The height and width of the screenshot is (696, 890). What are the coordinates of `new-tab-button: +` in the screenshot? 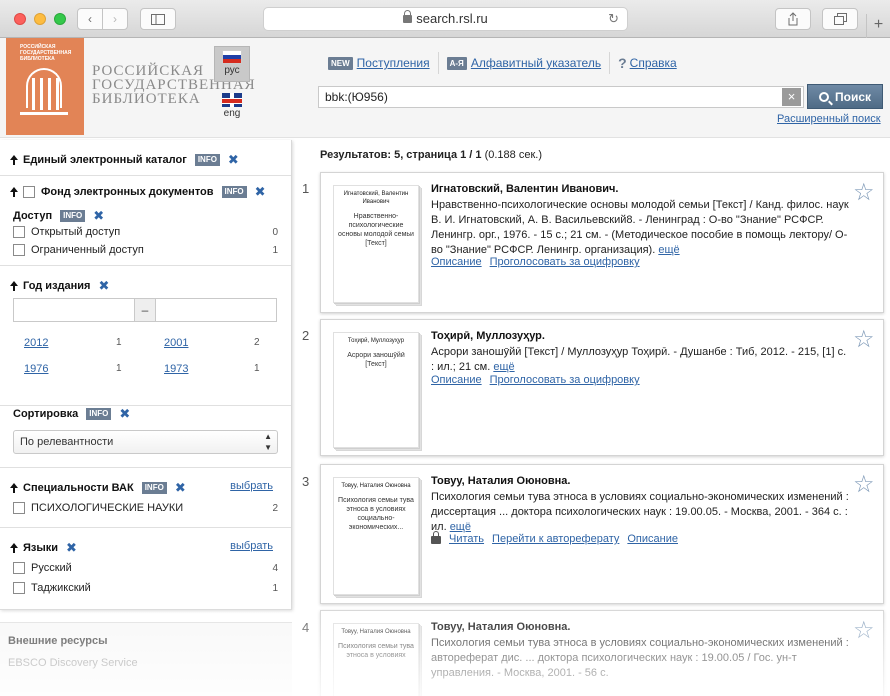 It's located at (878, 26).